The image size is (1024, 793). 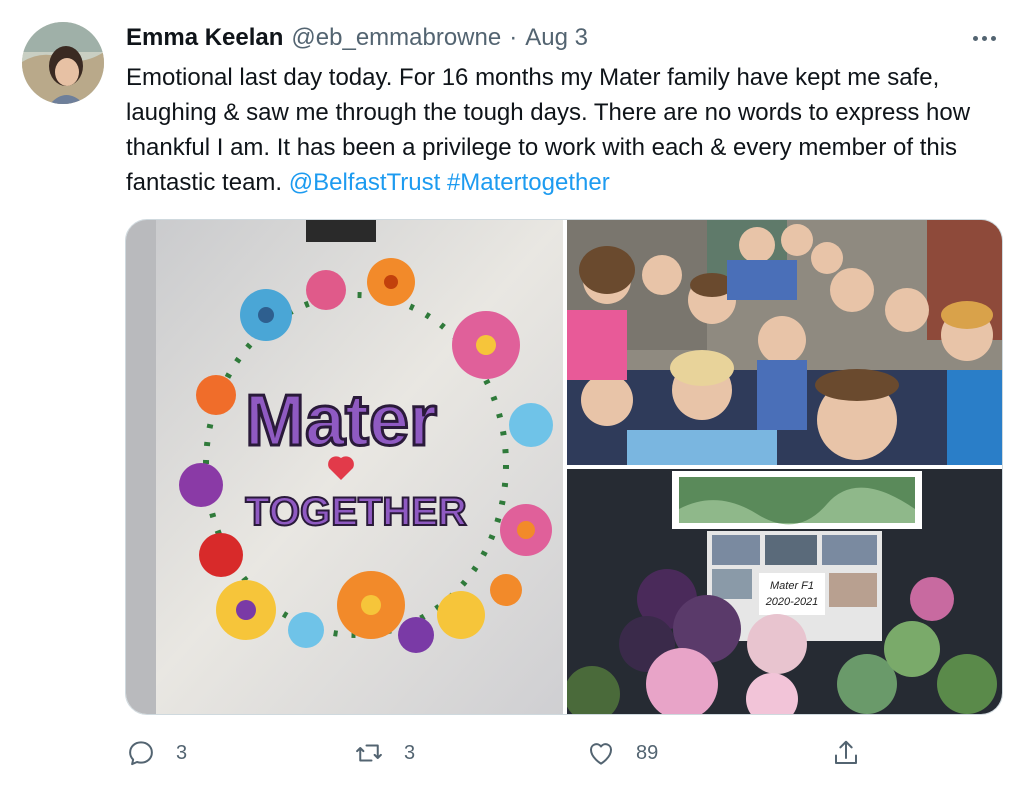 What do you see at coordinates (792, 602) in the screenshot?
I see `card-line-2: 2020-2021` at bounding box center [792, 602].